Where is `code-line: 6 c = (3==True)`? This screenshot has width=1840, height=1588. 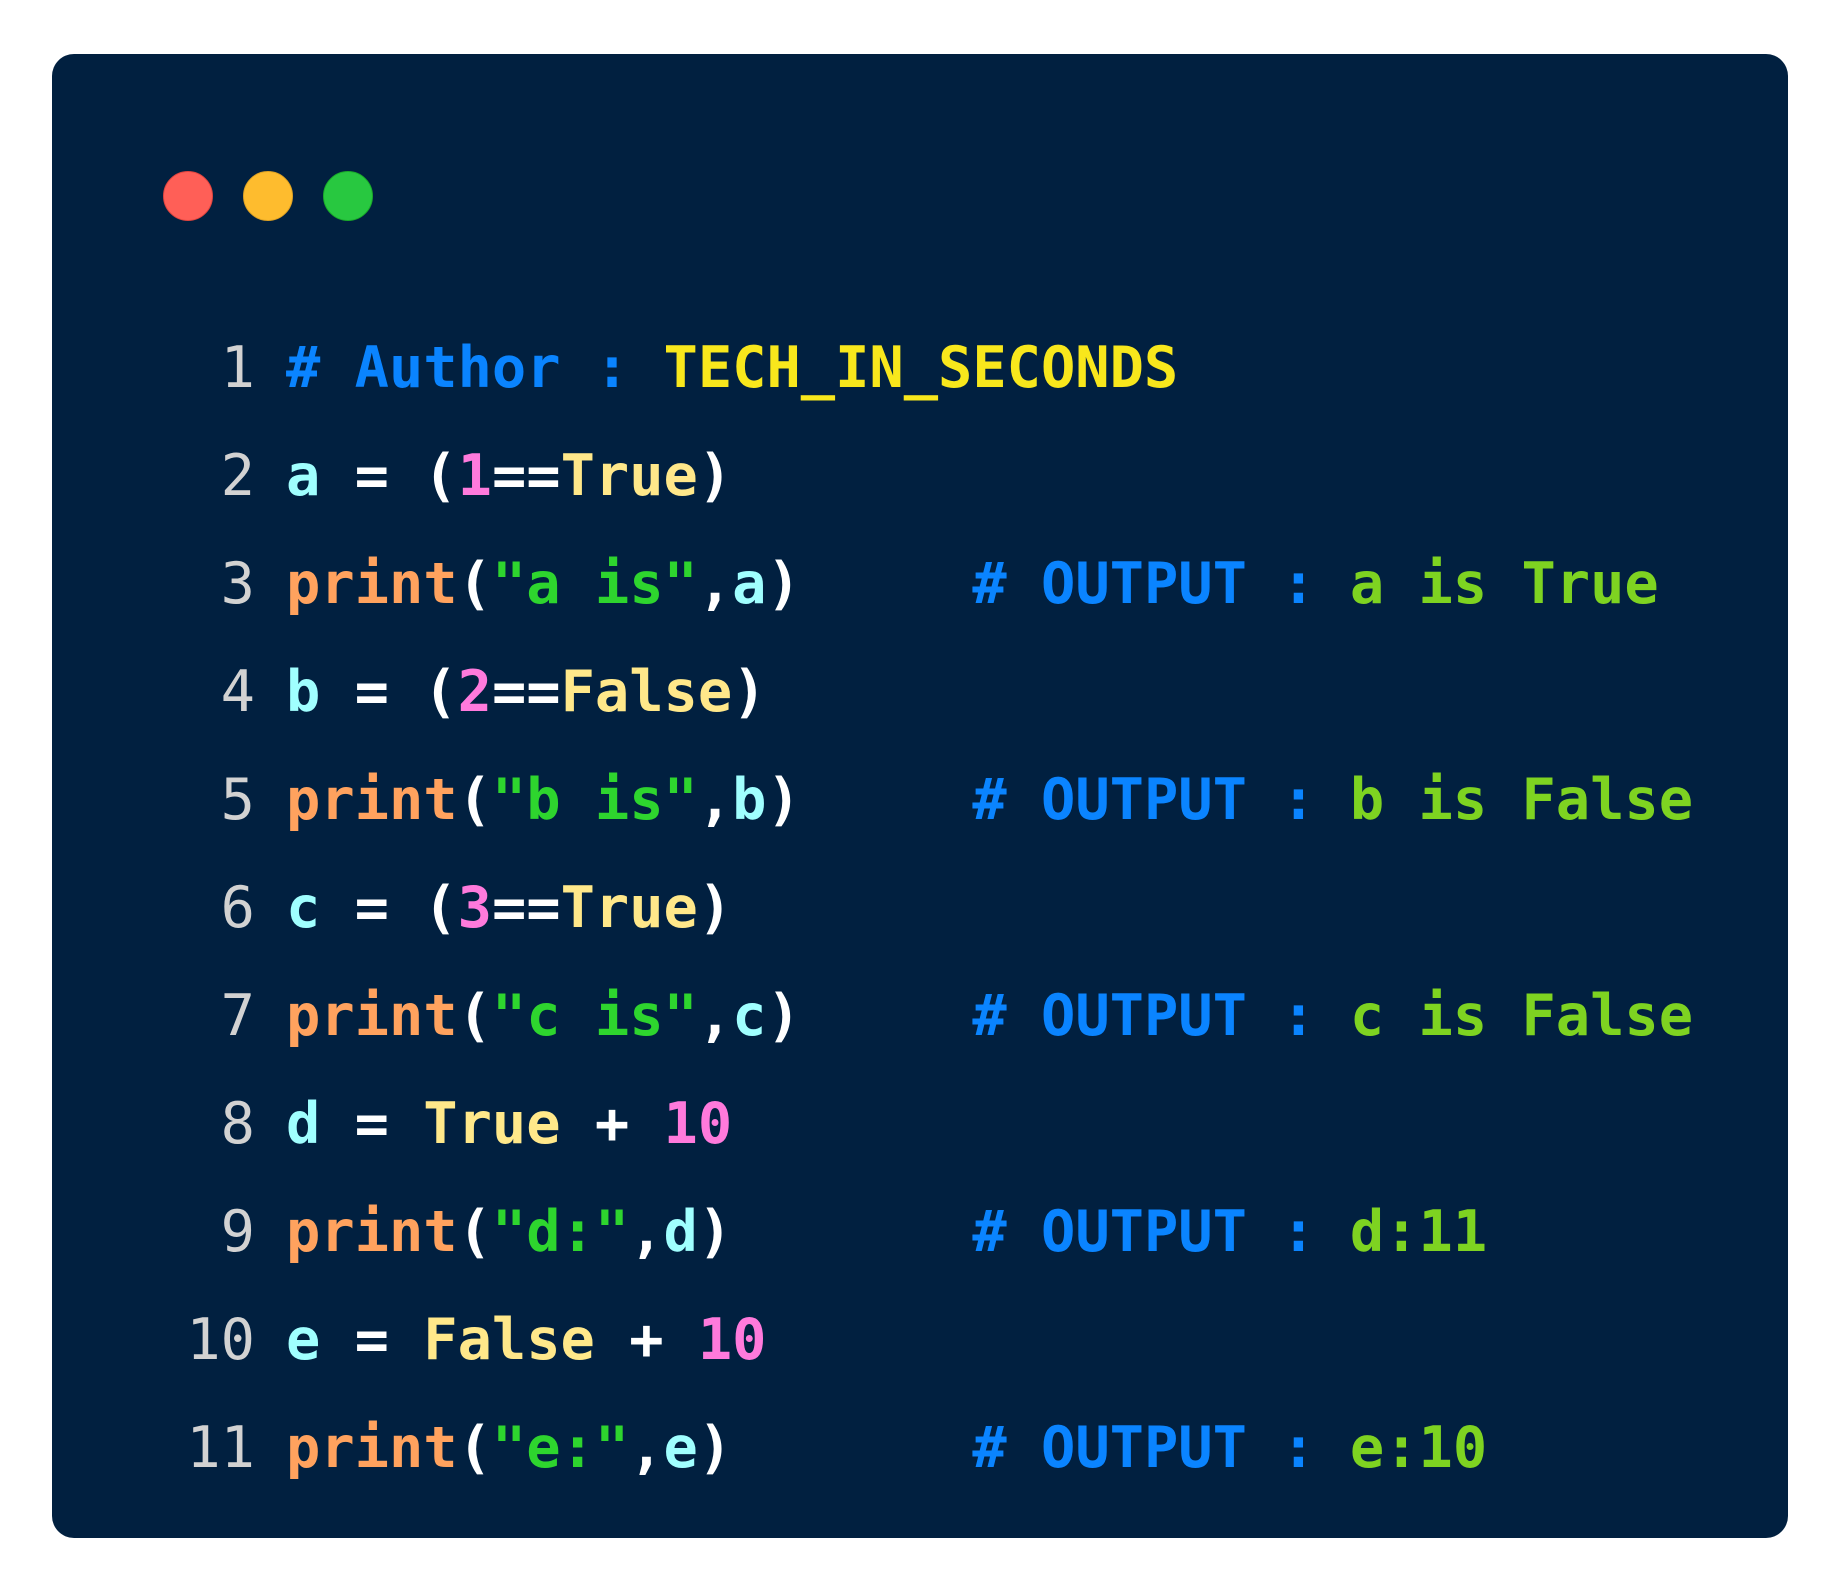
code-line: 6 c = (3==True) is located at coordinates (920, 928).